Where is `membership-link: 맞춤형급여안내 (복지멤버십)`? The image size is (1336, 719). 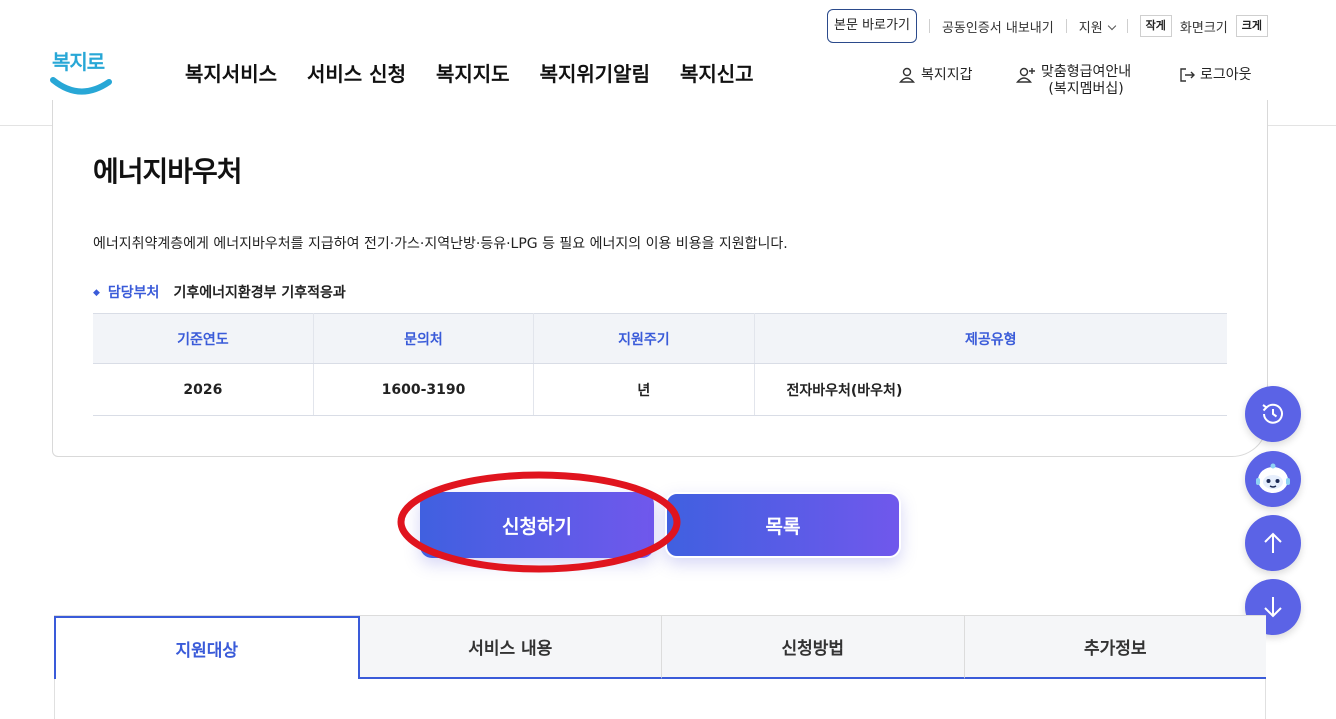 membership-link: 맞춤형급여안내 (복지멤버십) is located at coordinates (1073, 81).